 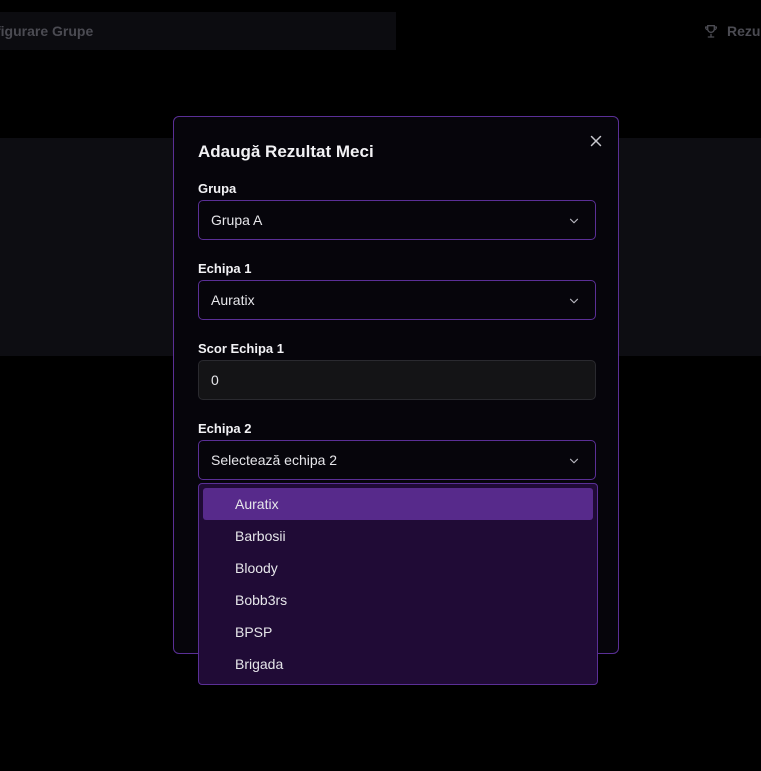 What do you see at coordinates (574, 461) in the screenshot?
I see `chevron-up-down-icon` at bounding box center [574, 461].